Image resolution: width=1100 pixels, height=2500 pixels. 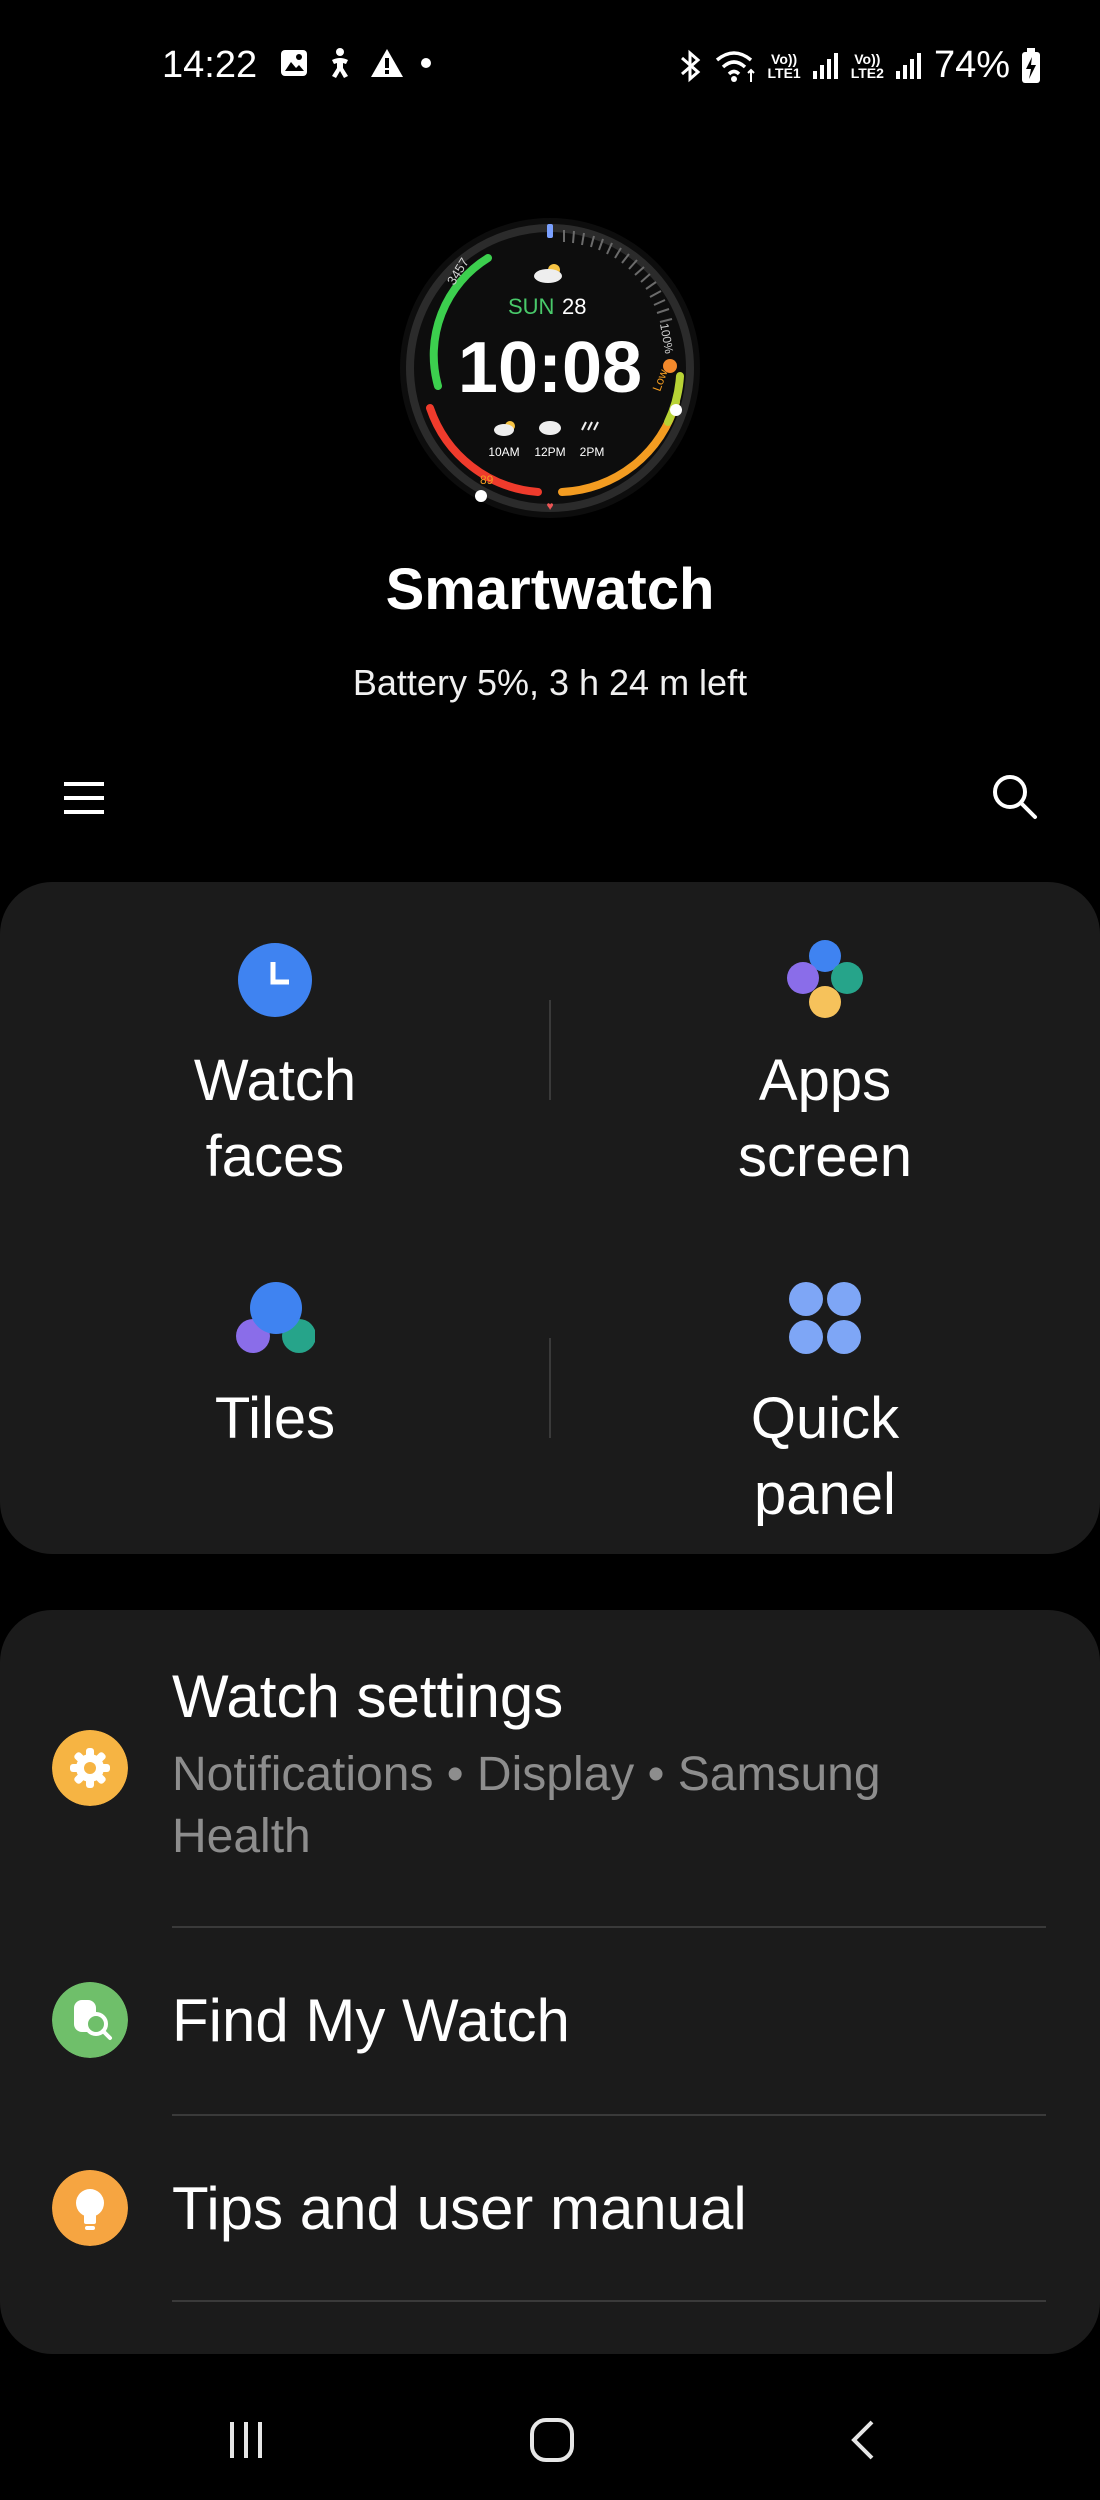 What do you see at coordinates (368, 1696) in the screenshot?
I see `list-title-watch-settings: Watch settings` at bounding box center [368, 1696].